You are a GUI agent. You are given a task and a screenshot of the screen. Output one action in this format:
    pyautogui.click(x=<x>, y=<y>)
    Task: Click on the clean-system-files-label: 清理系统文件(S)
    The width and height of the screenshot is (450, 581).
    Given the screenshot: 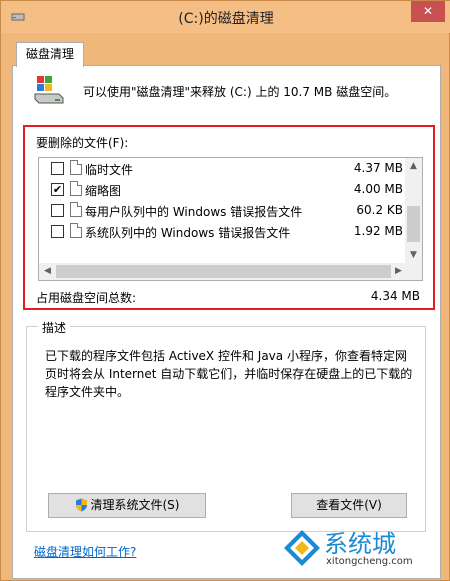 What is the action you would take?
    pyautogui.click(x=135, y=505)
    